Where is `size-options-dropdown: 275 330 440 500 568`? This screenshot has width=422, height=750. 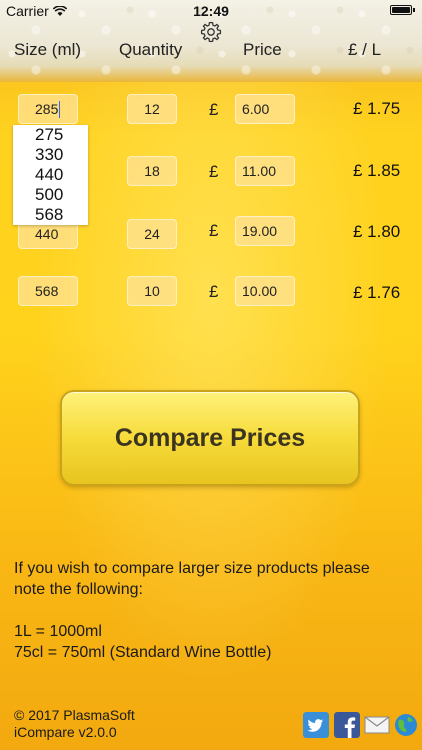
size-options-dropdown: 275 330 440 500 568 is located at coordinates (50, 175).